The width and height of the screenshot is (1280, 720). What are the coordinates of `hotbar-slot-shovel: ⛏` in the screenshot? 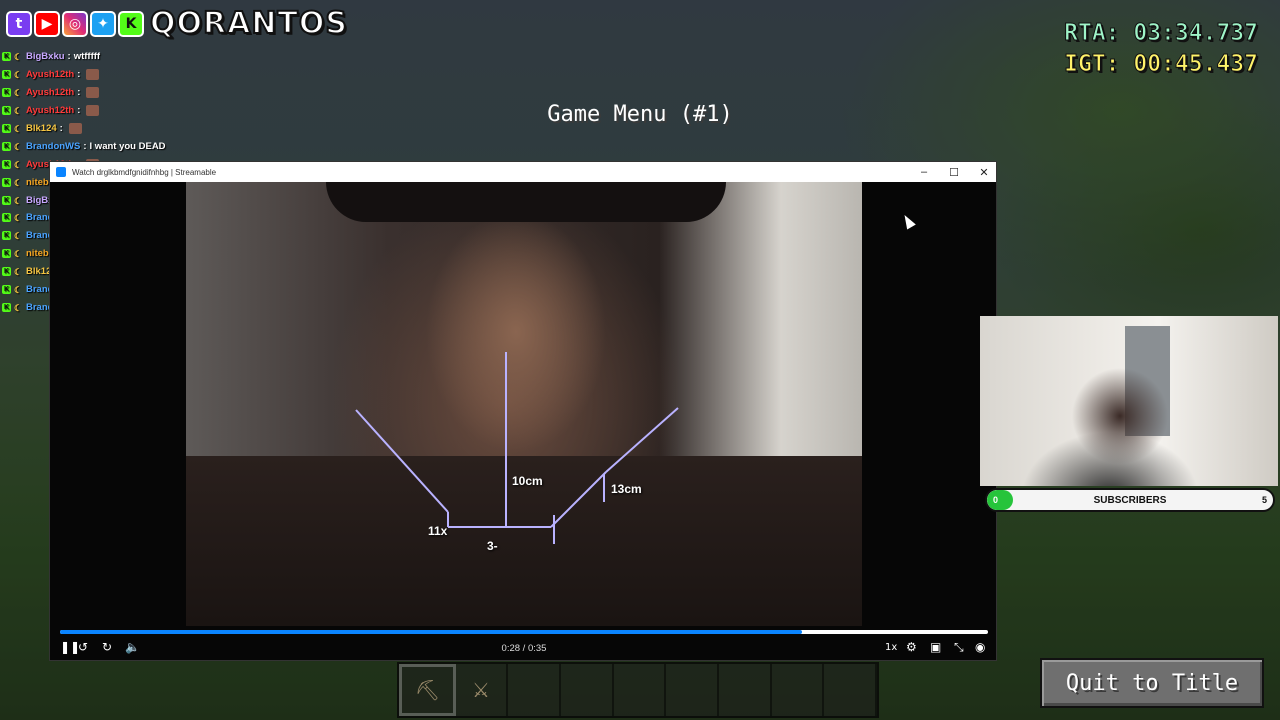 It's located at (427, 690).